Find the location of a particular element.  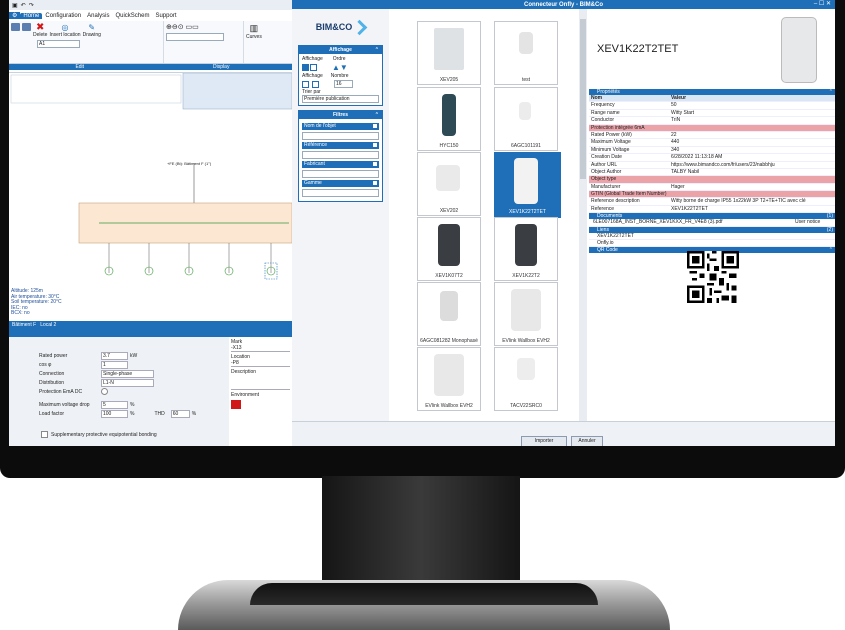

product-card: XEV1K22T2 is located at coordinates (526, 249).